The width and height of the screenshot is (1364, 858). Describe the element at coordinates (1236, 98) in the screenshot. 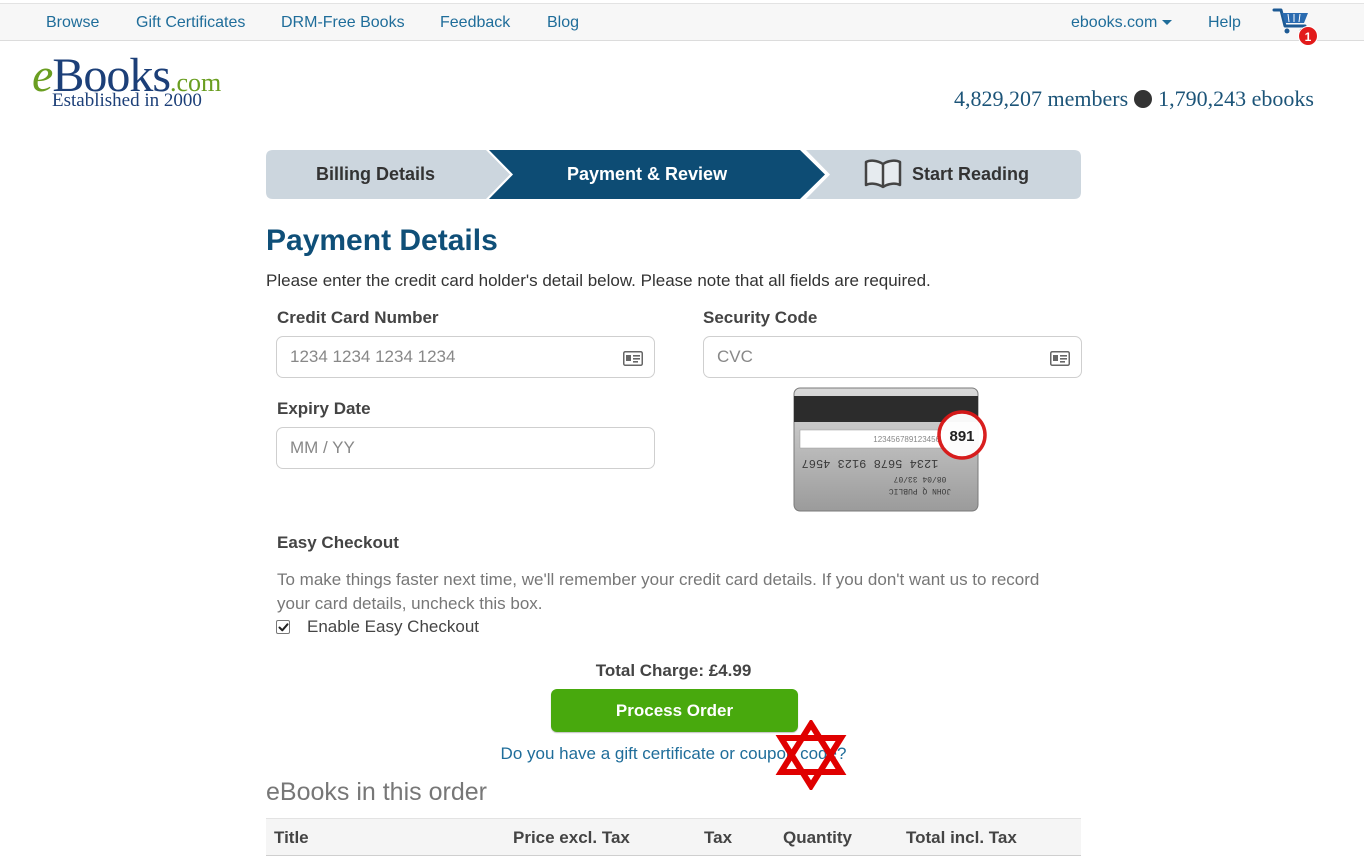

I see `ebooks-count: 1,790,243 ebooks` at that location.